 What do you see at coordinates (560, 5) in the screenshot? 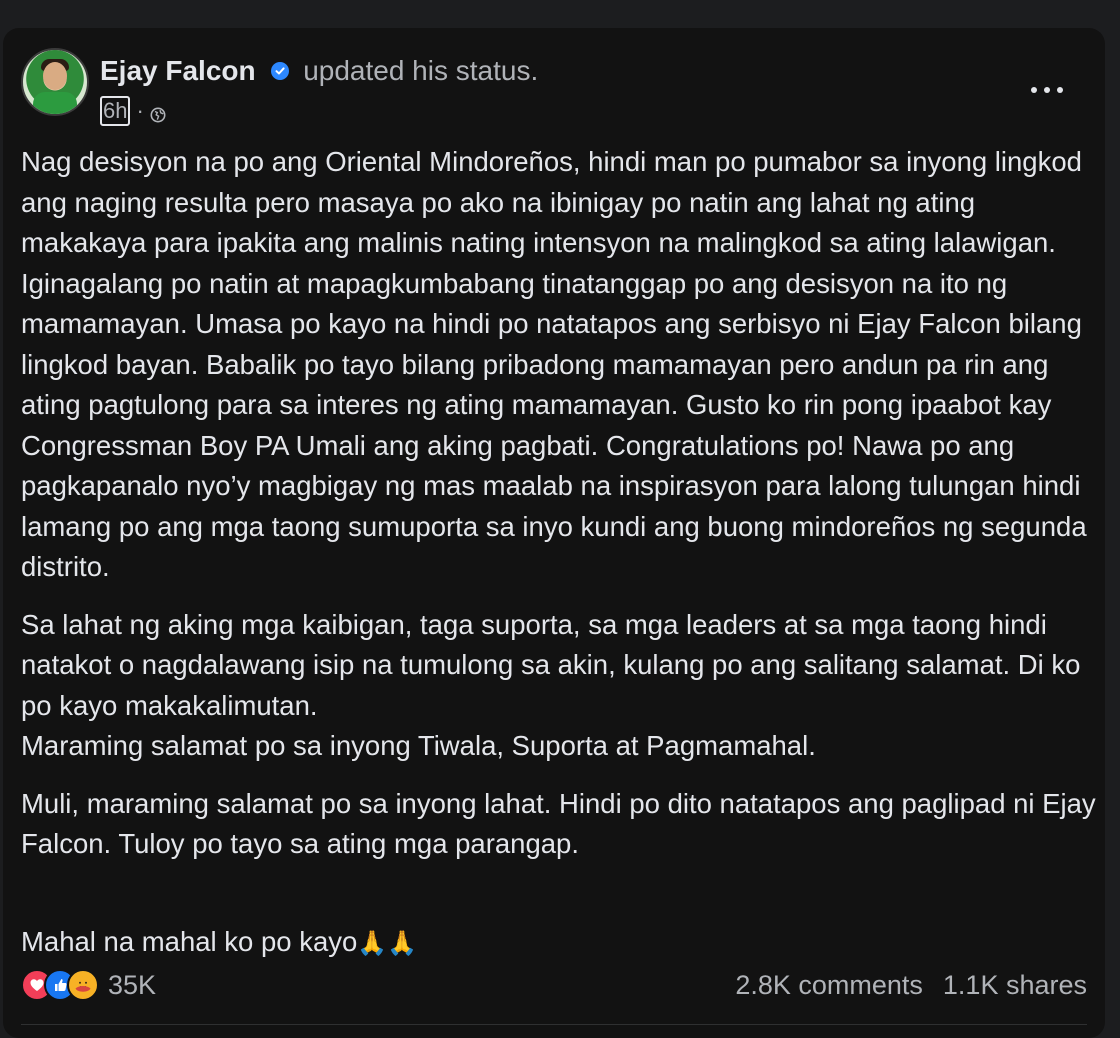
I see `top-strip` at bounding box center [560, 5].